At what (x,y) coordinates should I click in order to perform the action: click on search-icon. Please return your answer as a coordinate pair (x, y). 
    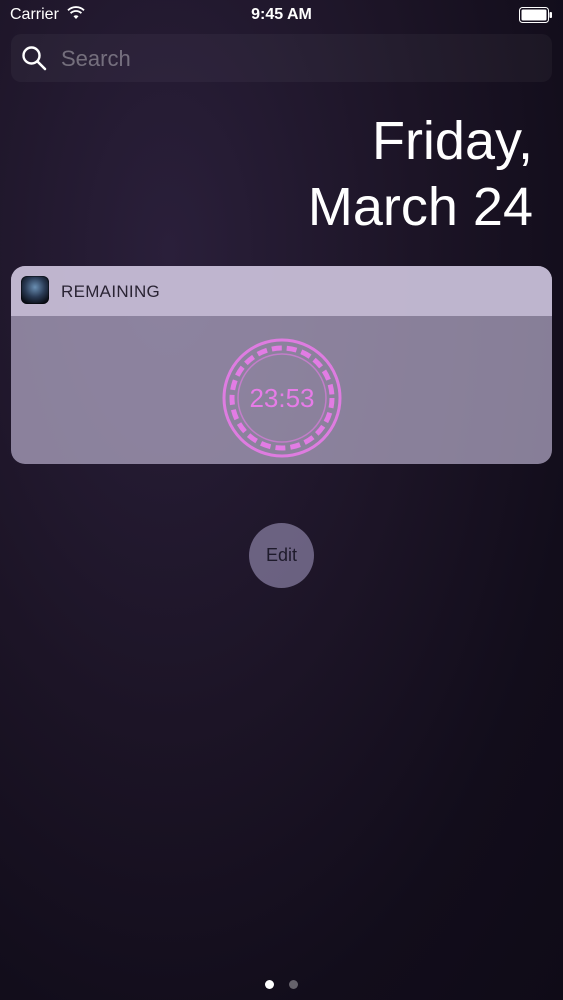
    Looking at the image, I should click on (34, 58).